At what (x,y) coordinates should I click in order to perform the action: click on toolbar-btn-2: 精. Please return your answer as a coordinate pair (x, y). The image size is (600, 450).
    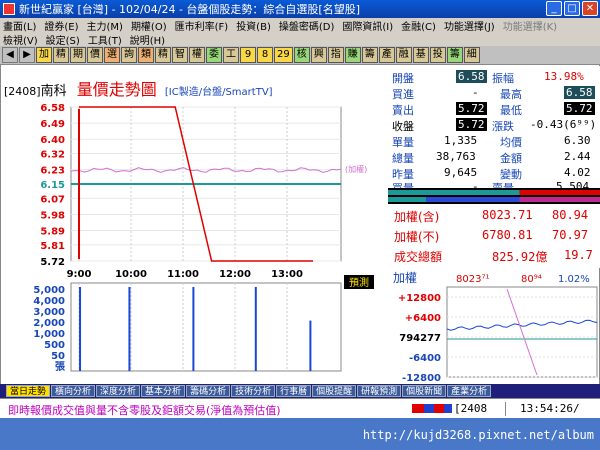
    Looking at the image, I should click on (61, 55).